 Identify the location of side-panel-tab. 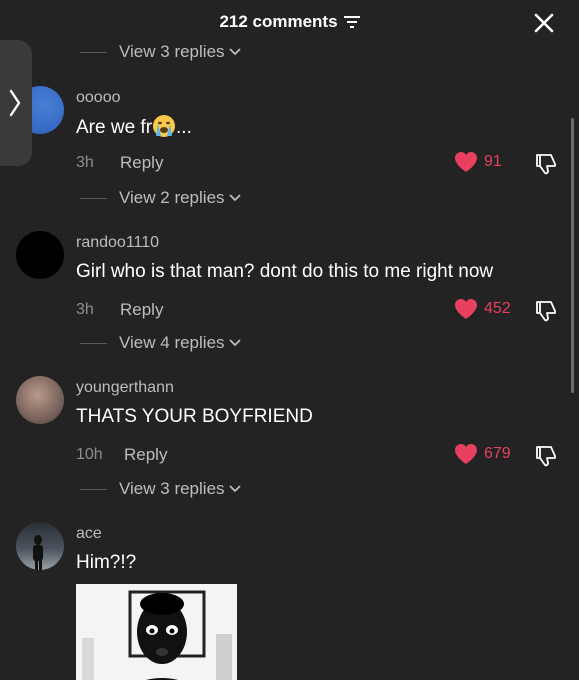
(16, 103).